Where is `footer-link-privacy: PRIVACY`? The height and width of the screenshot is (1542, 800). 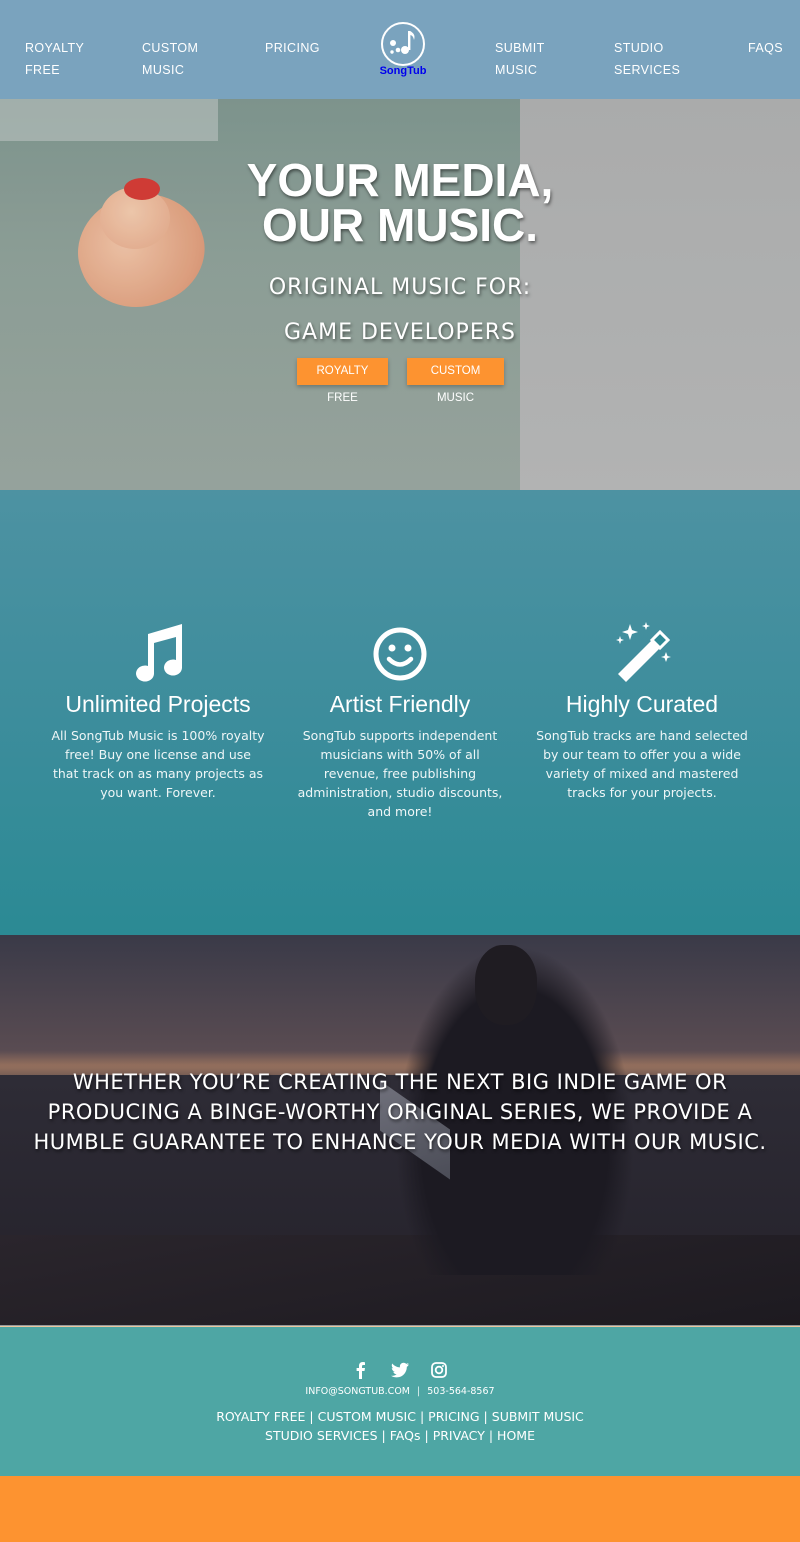 footer-link-privacy: PRIVACY is located at coordinates (459, 1435).